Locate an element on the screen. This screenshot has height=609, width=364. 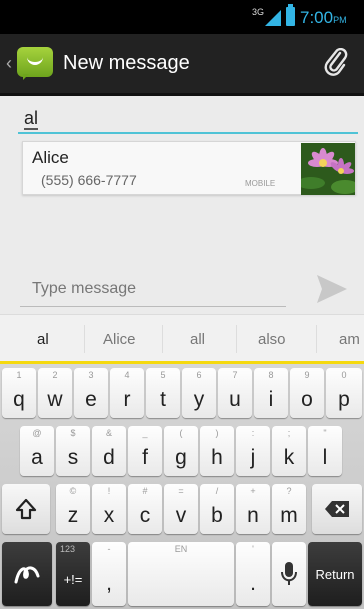
key-t: 5t is located at coordinates (163, 393).